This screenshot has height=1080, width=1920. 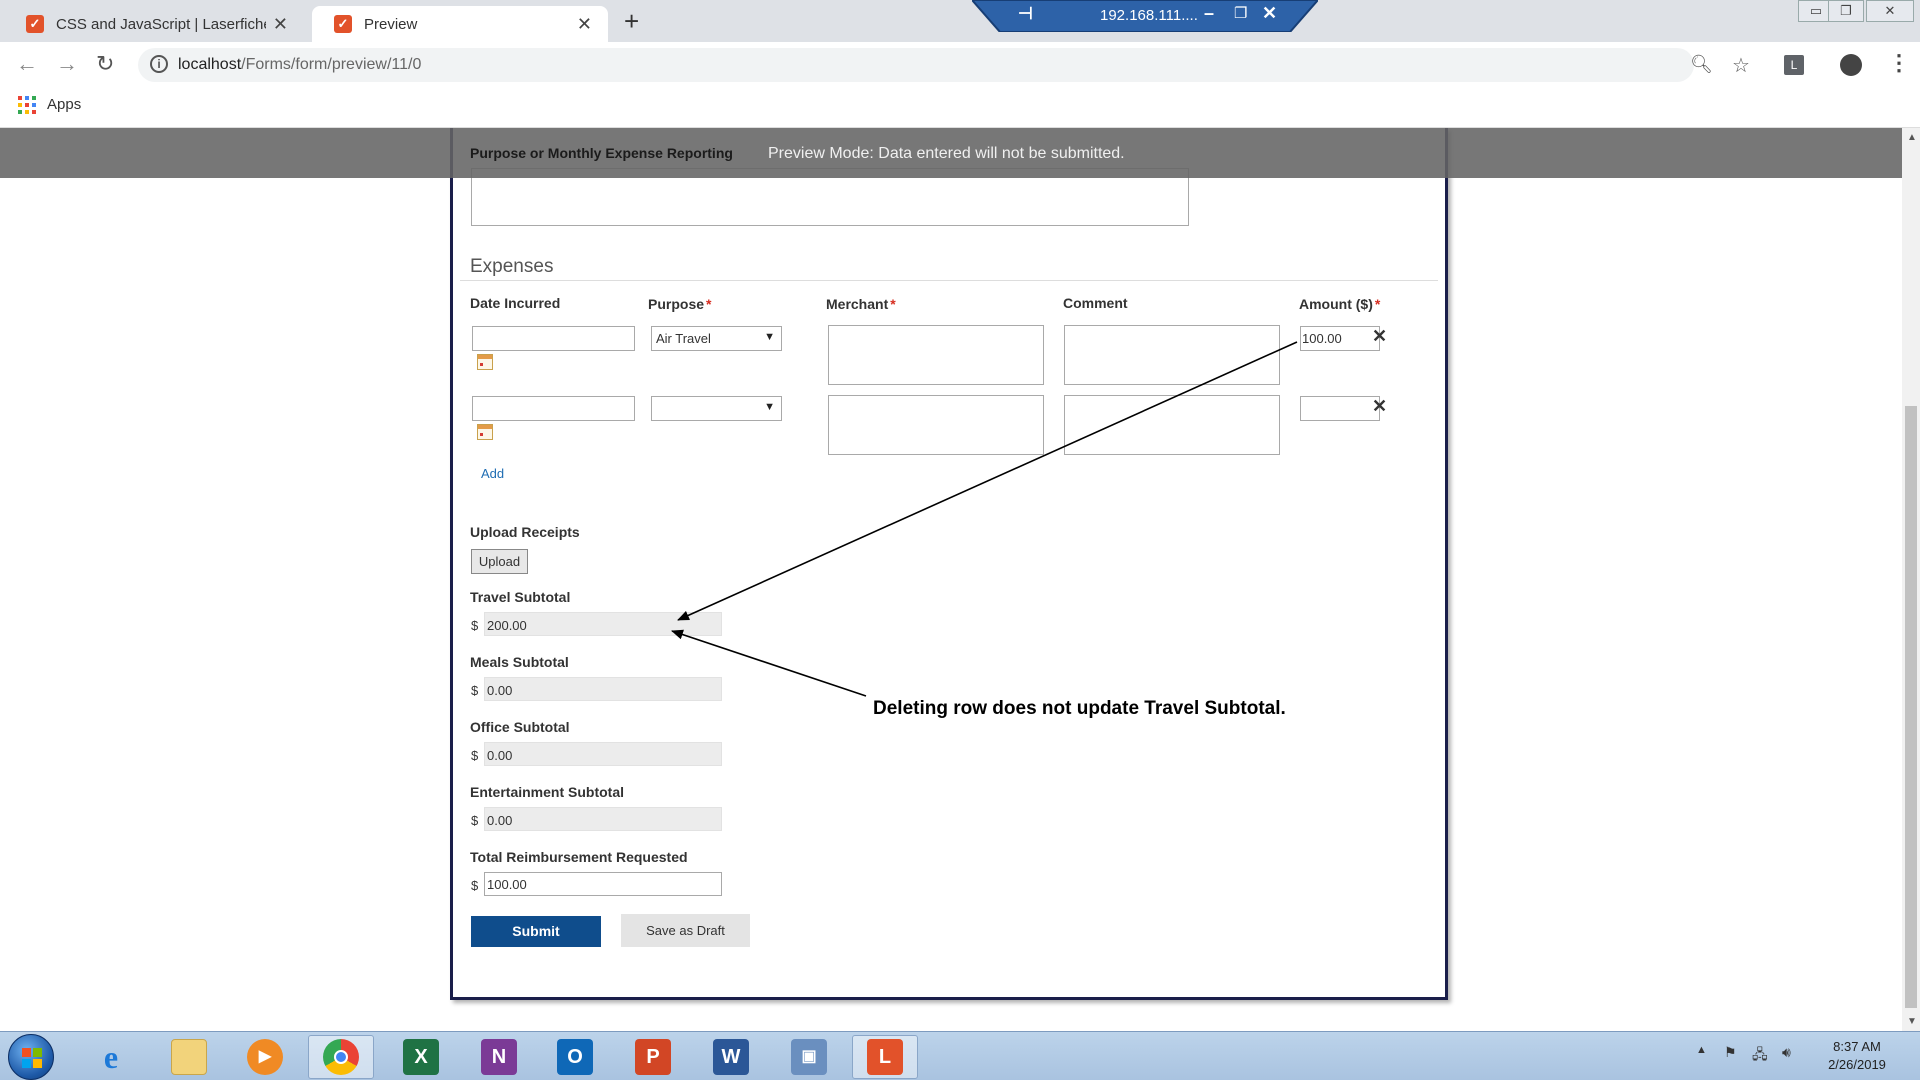 What do you see at coordinates (27, 64) in the screenshot?
I see `back-icon: ←` at bounding box center [27, 64].